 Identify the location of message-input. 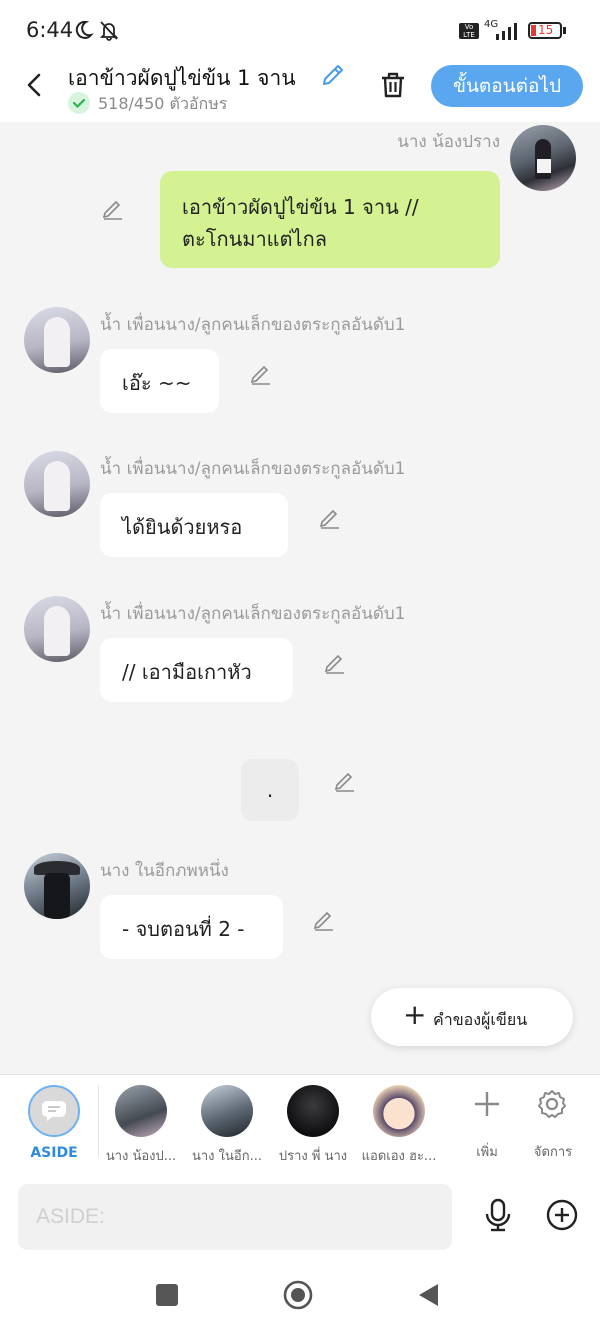
(235, 1217).